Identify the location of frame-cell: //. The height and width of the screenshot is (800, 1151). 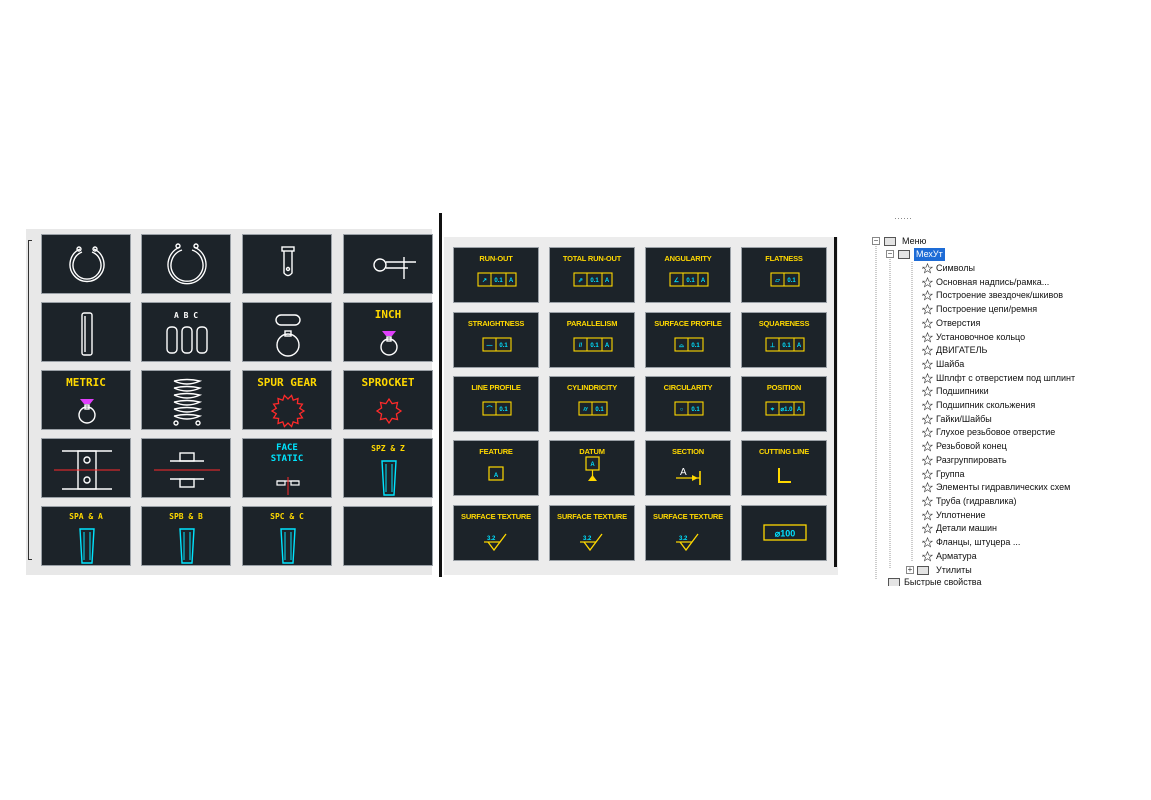
(581, 346).